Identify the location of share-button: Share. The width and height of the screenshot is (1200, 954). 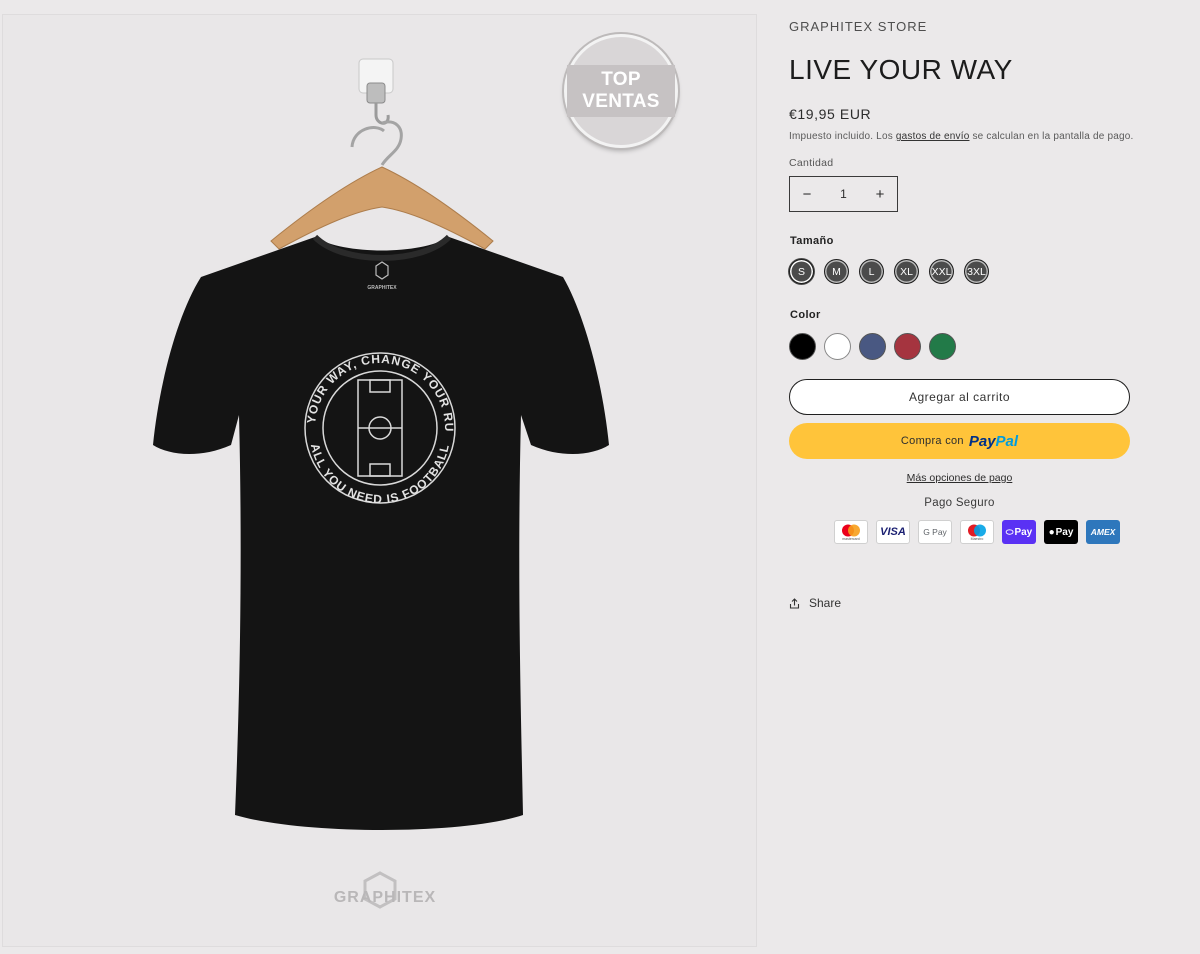
(815, 603).